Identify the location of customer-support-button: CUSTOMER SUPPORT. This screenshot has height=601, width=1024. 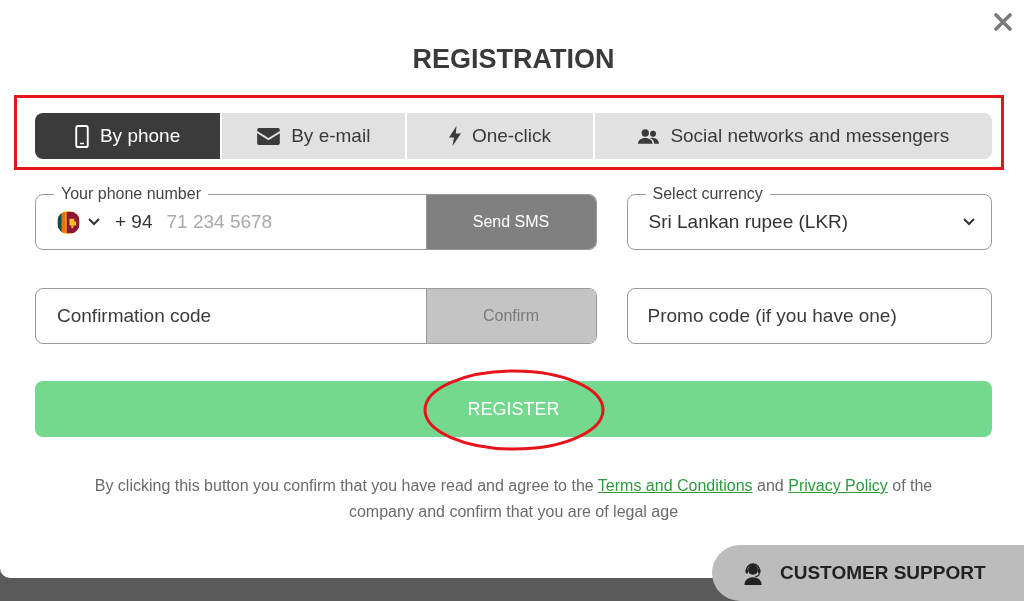
(868, 573).